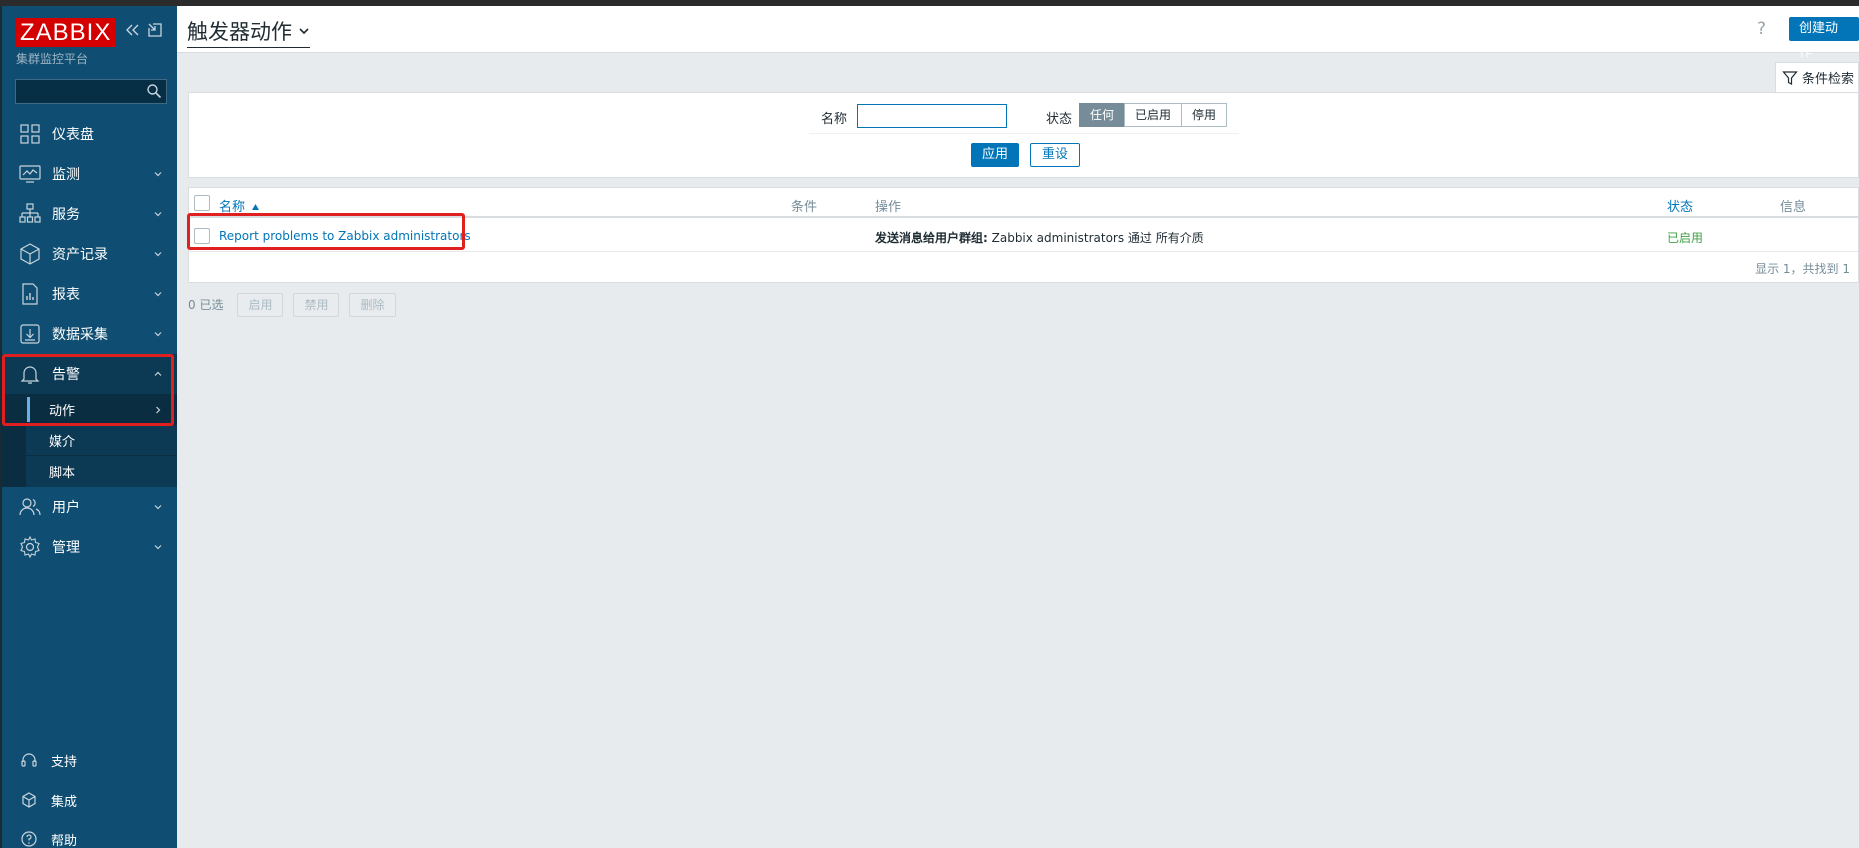 Image resolution: width=1859 pixels, height=848 pixels. Describe the element at coordinates (64, 802) in the screenshot. I see `sidebar-item-label: 集成` at that location.